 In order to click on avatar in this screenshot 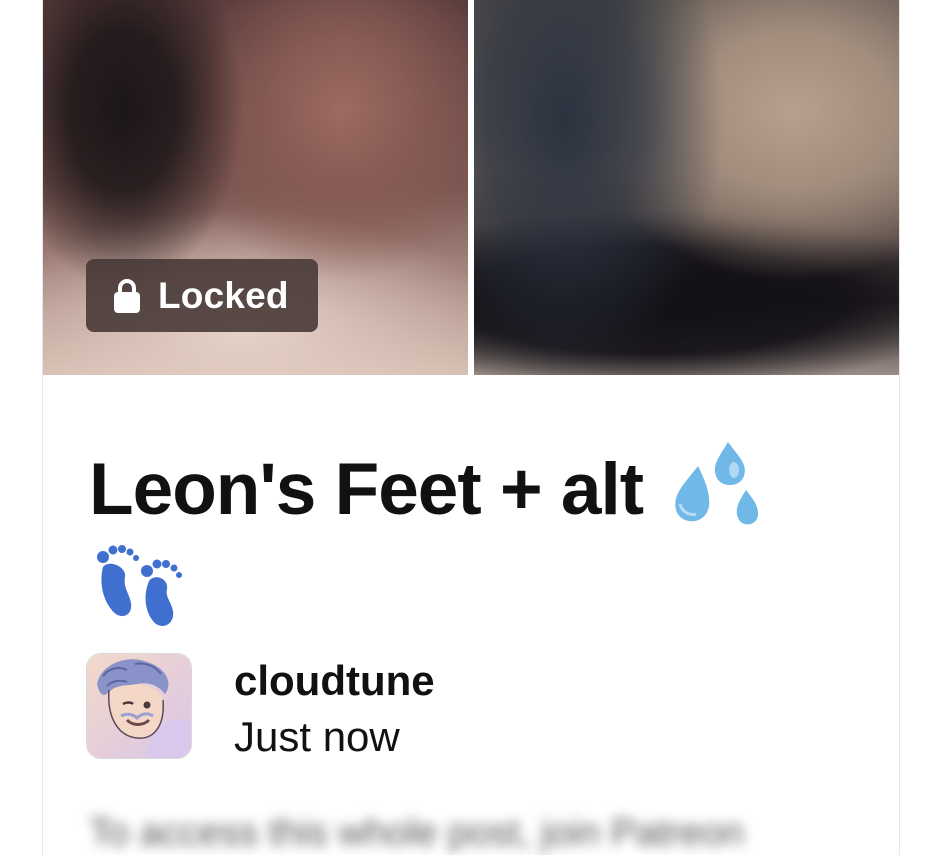, I will do `click(139, 706)`.